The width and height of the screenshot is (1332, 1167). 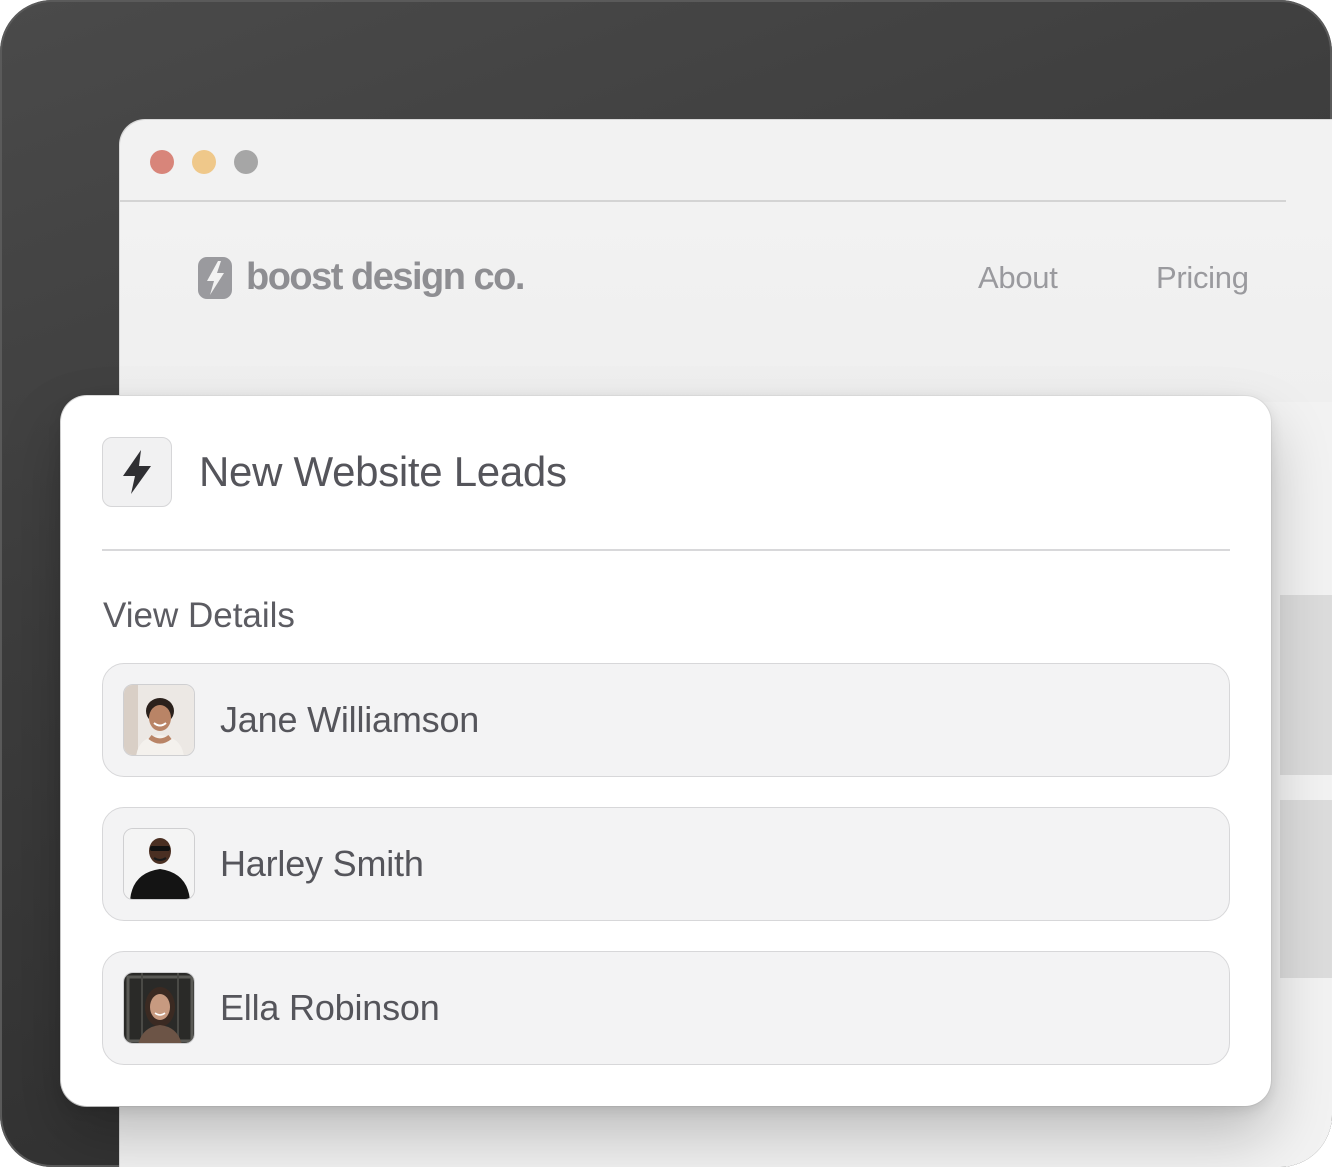 What do you see at coordinates (666, 720) in the screenshot?
I see `lead-item: Jane Williamson` at bounding box center [666, 720].